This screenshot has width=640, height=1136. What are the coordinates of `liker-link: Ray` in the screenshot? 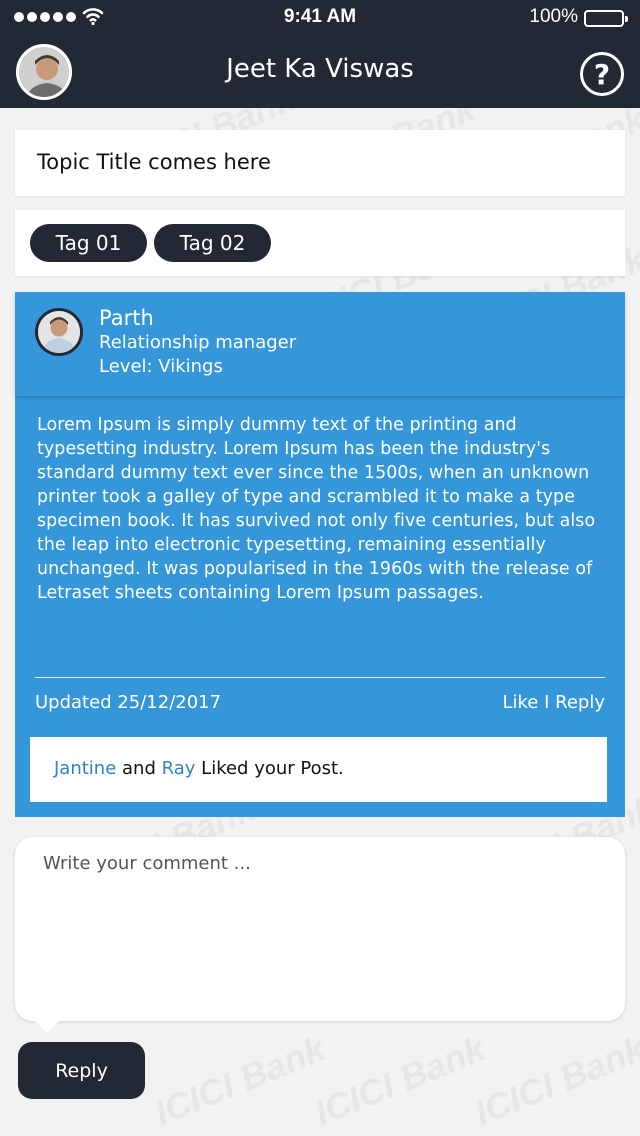 It's located at (179, 768).